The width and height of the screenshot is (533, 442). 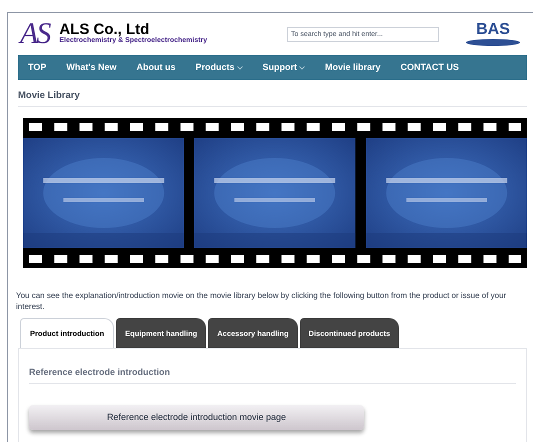 I want to click on logo-swoosh-icon, so click(x=493, y=42).